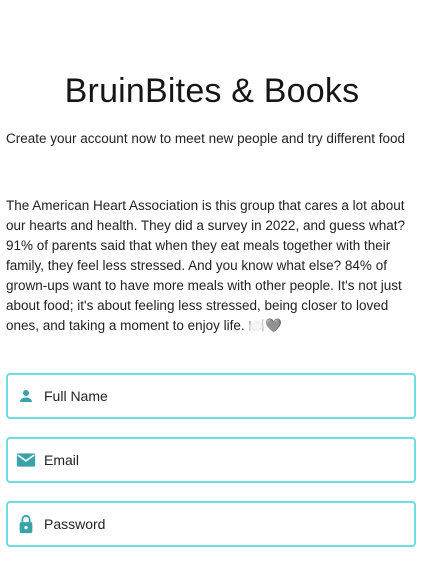 This screenshot has height=573, width=424. I want to click on mail-icon, so click(26, 460).